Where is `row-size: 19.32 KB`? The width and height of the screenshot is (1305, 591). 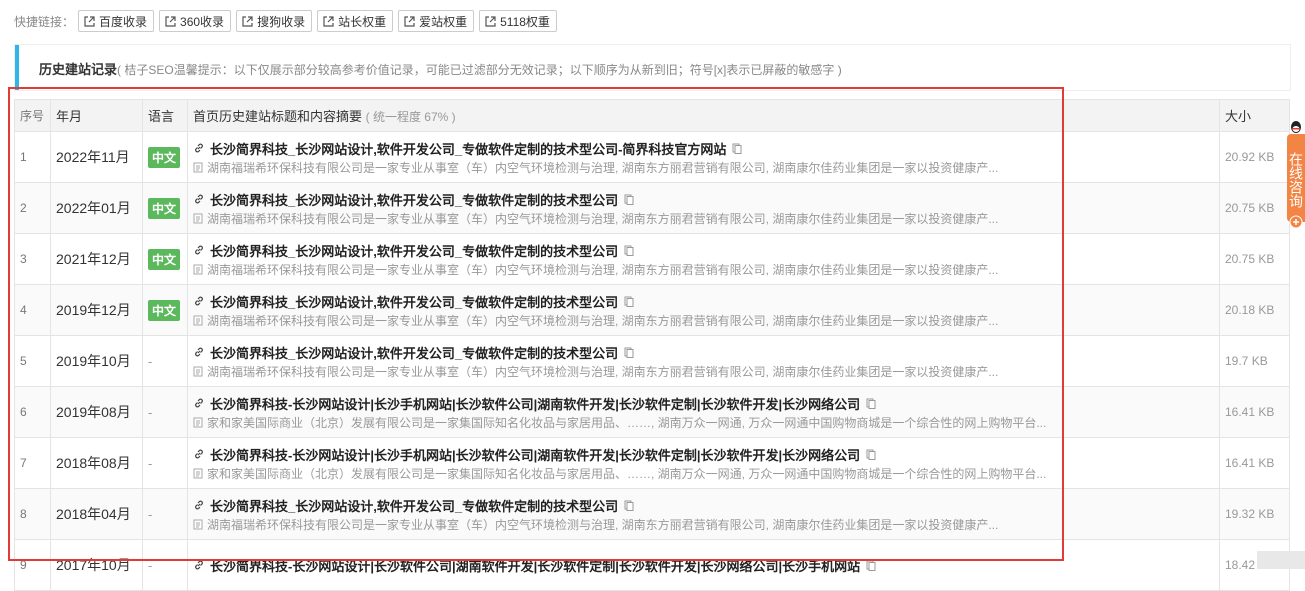
row-size: 19.32 KB is located at coordinates (1254, 514).